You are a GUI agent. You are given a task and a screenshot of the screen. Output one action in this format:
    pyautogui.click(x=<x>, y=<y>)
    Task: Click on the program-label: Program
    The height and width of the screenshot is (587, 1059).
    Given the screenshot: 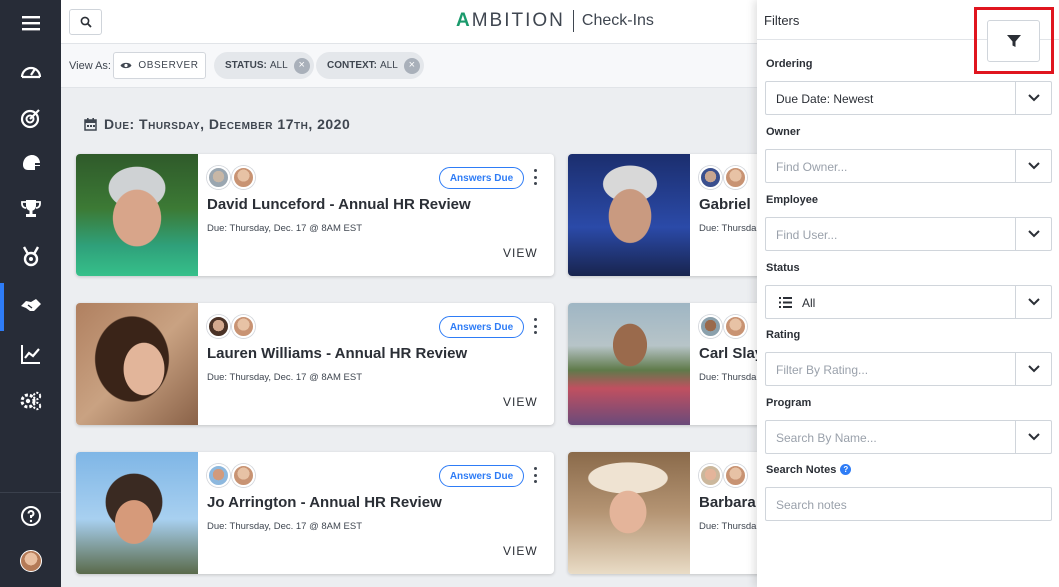 What is the action you would take?
    pyautogui.click(x=789, y=403)
    